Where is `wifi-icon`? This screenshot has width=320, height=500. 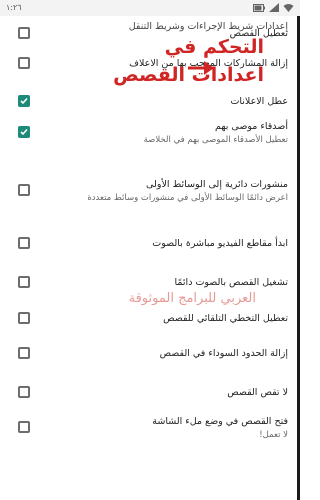 wifi-icon is located at coordinates (288, 7).